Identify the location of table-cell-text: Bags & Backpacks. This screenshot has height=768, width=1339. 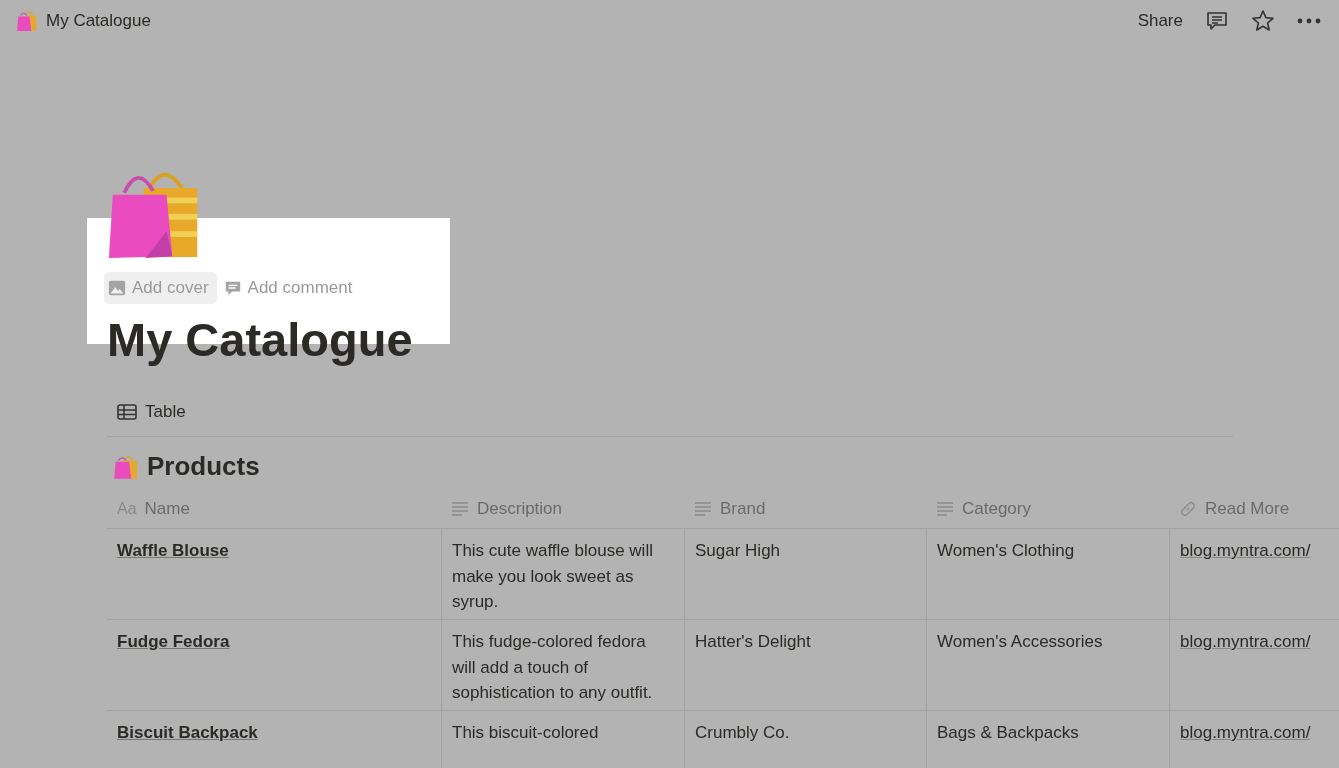
(1008, 733).